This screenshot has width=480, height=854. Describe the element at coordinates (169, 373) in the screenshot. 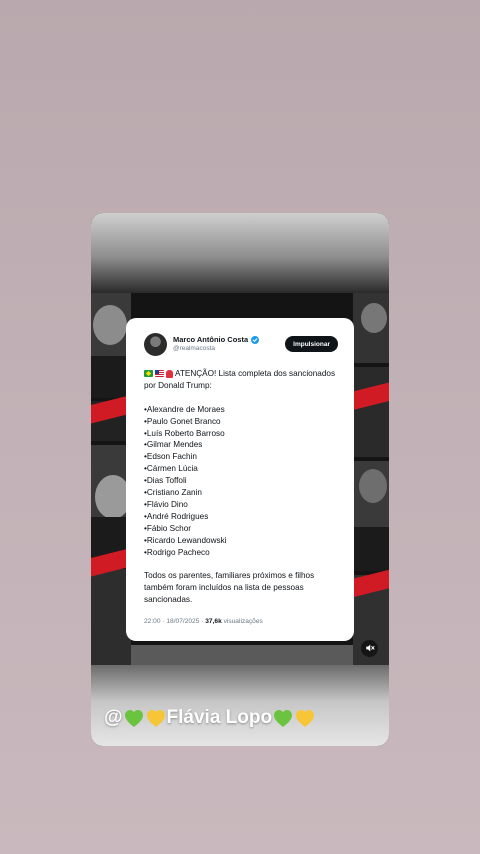

I see `siren-icon` at that location.